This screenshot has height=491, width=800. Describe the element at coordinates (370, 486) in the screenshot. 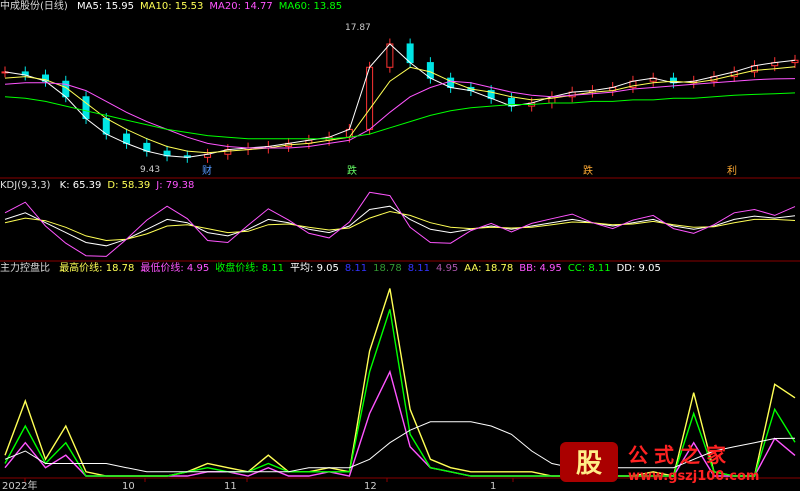

I see `x-tick-label: 12` at that location.